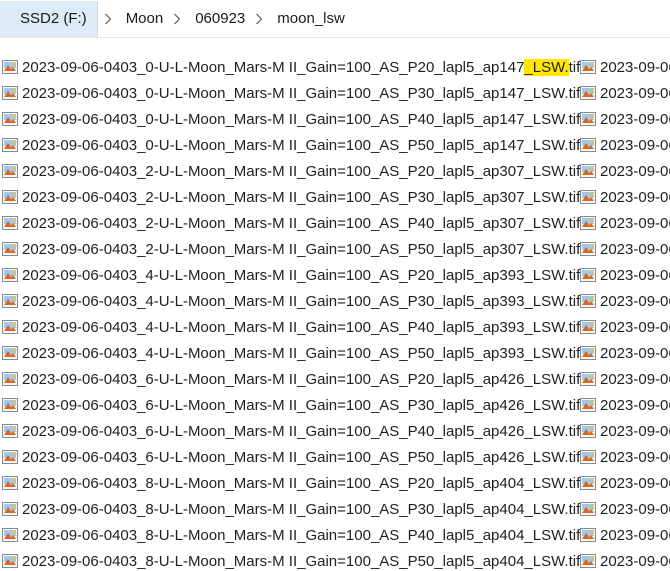  Describe the element at coordinates (218, 19) in the screenshot. I see `breadcrumb-item-060923: 060923` at that location.